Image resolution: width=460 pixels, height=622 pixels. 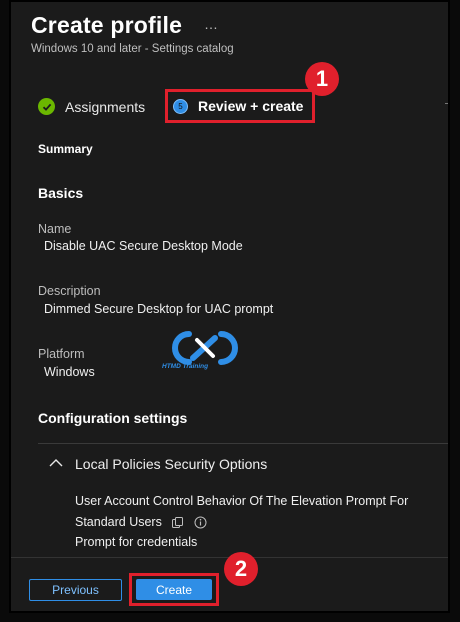 I want to click on configuration-settings-heading: Configuration settings, so click(x=113, y=418).